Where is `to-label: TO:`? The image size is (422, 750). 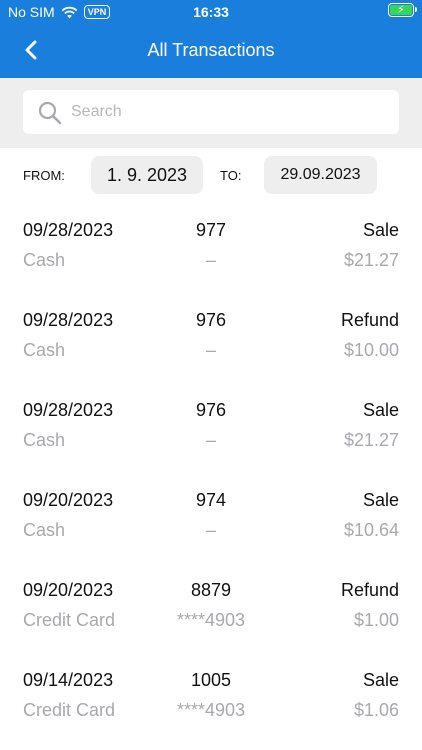 to-label: TO: is located at coordinates (231, 175).